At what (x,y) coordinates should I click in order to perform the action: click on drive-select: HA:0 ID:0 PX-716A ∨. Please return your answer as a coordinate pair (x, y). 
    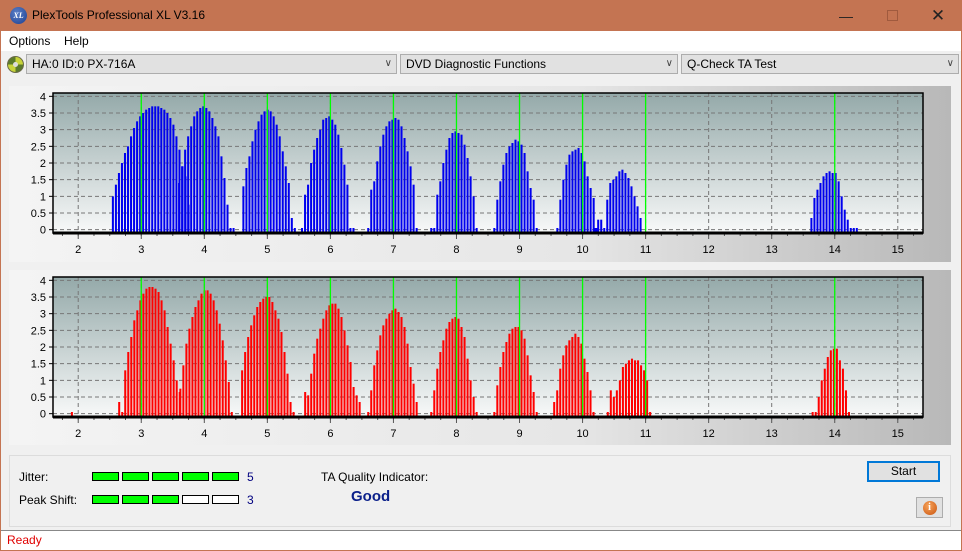
    Looking at the image, I should click on (211, 64).